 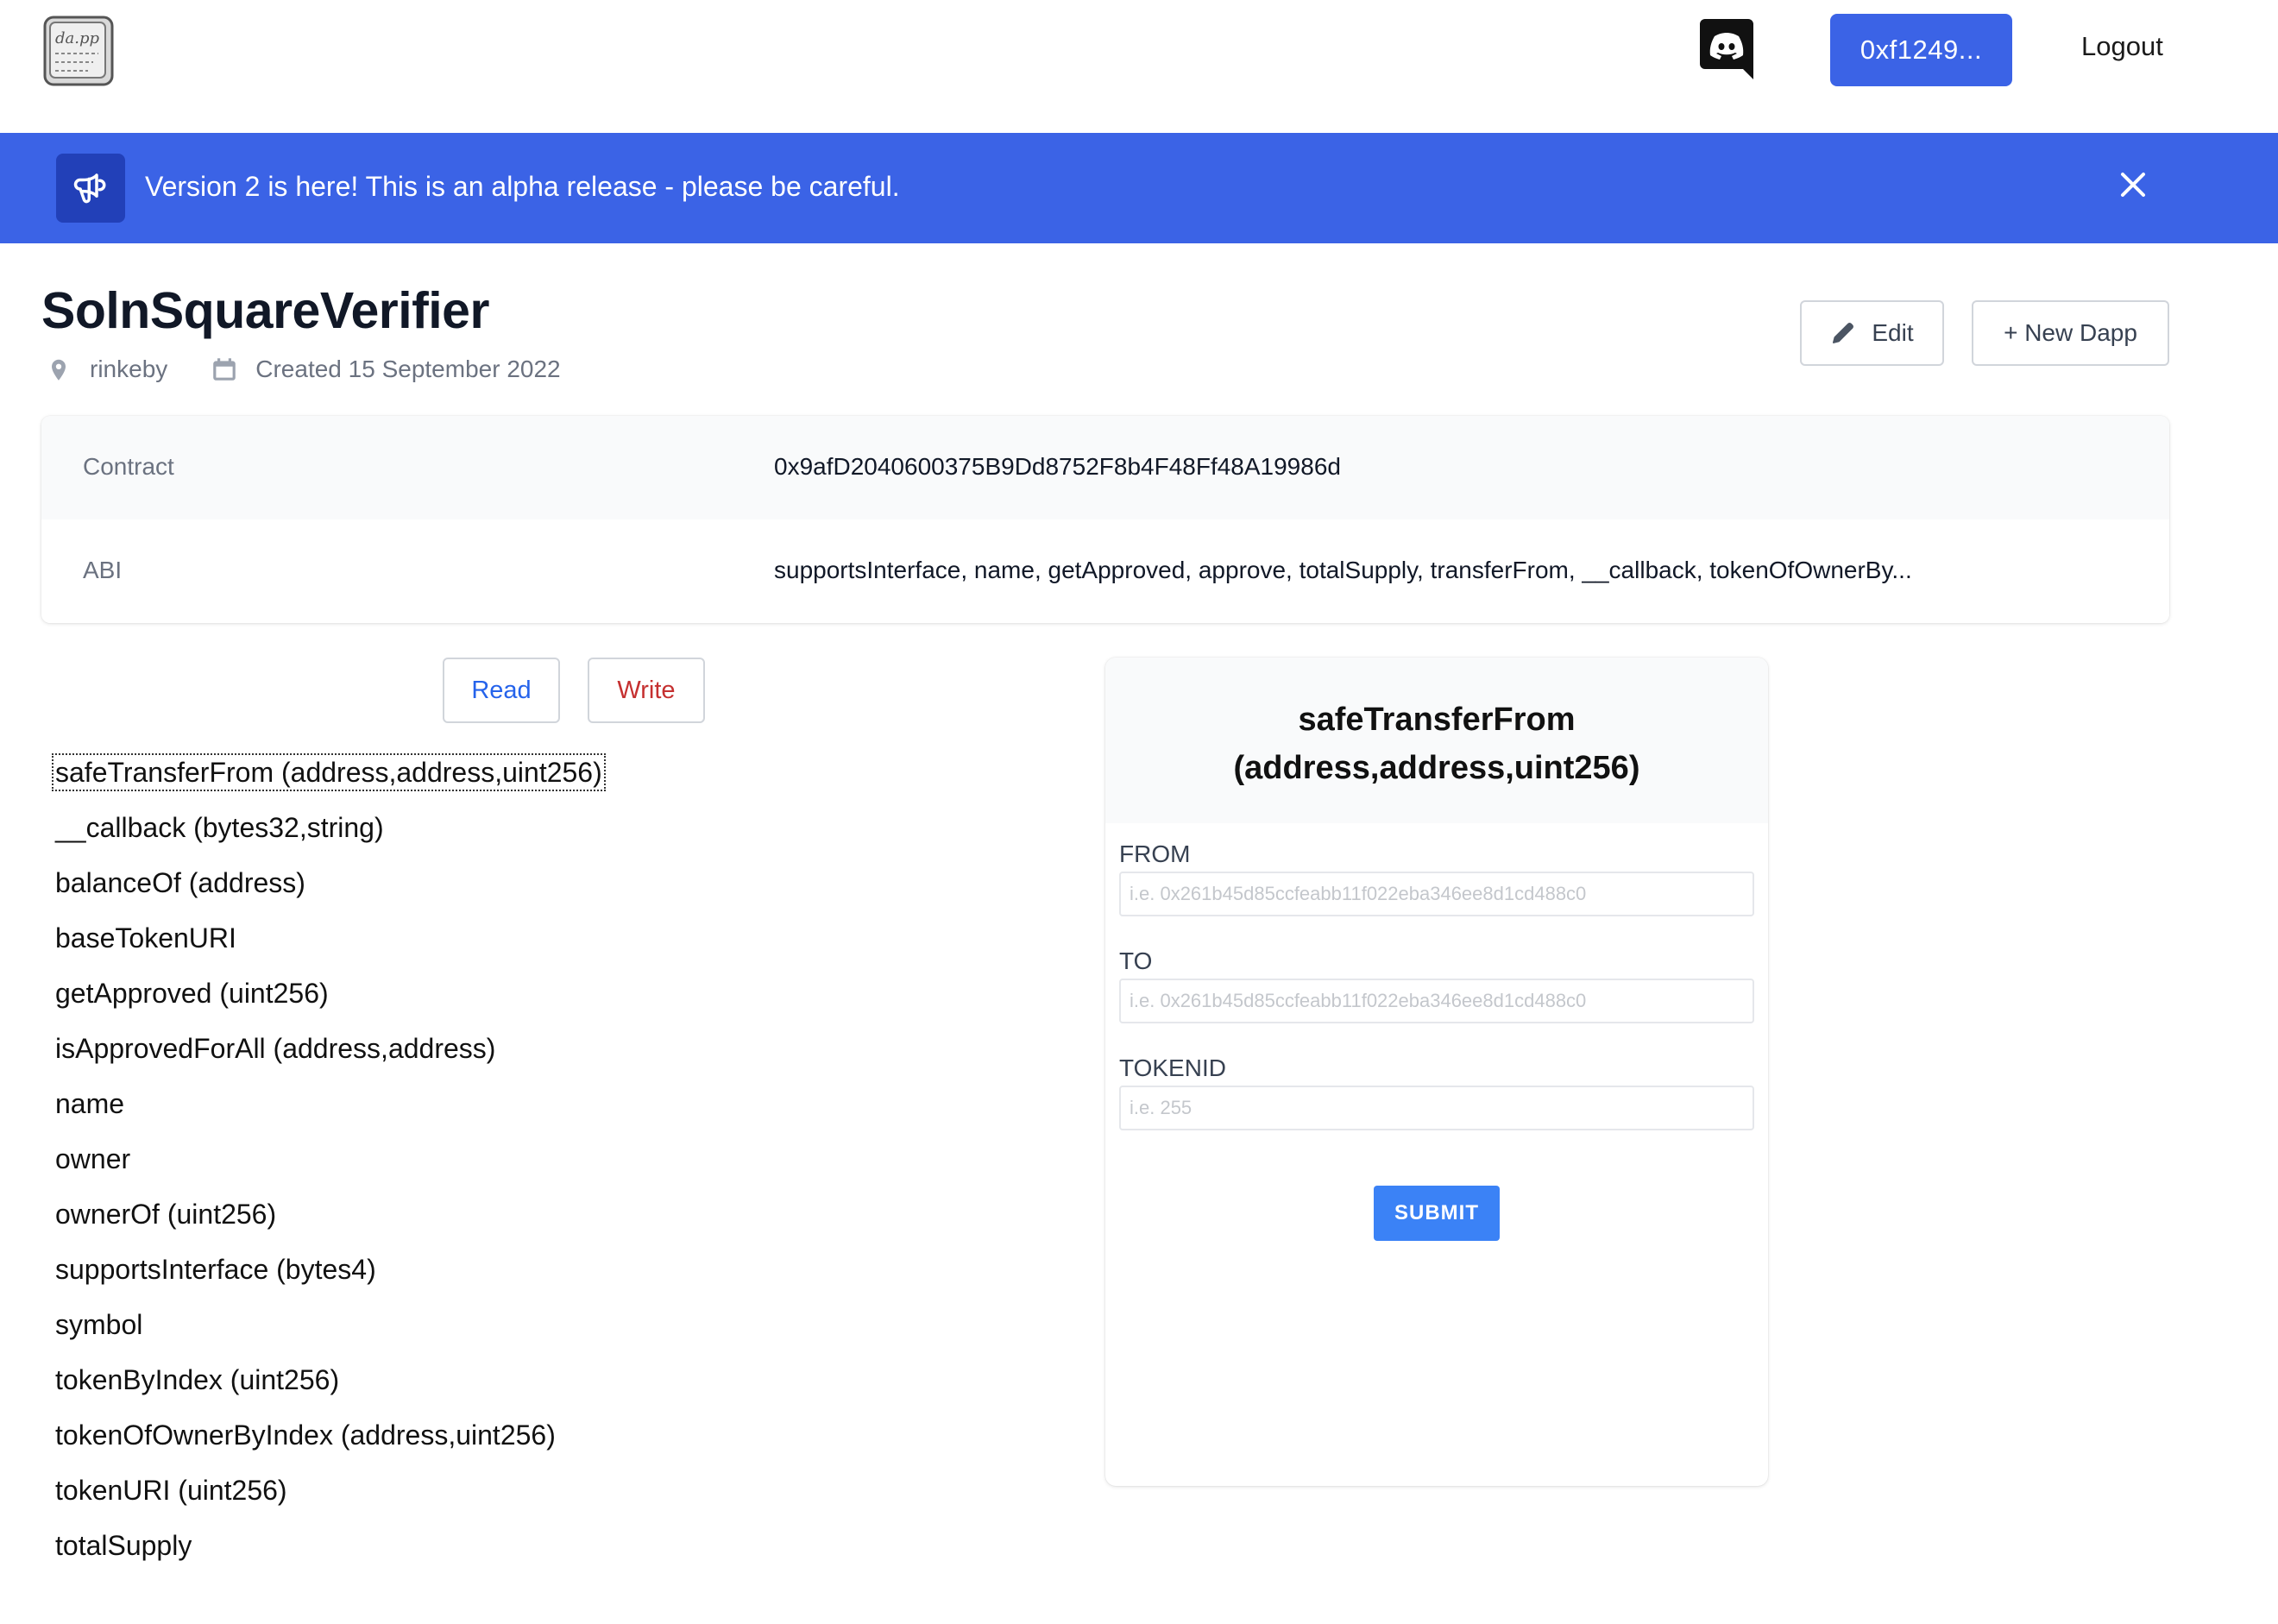 I want to click on from-field-label: FROM, so click(x=1155, y=854).